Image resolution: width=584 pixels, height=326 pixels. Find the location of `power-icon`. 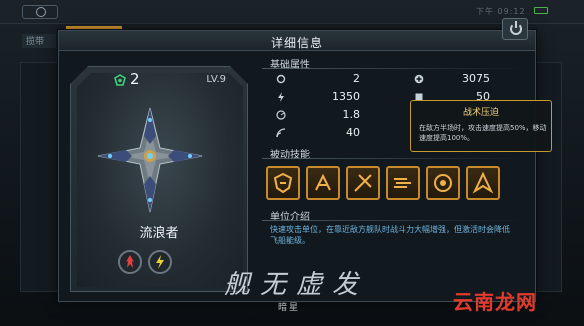

power-icon is located at coordinates (516, 28).